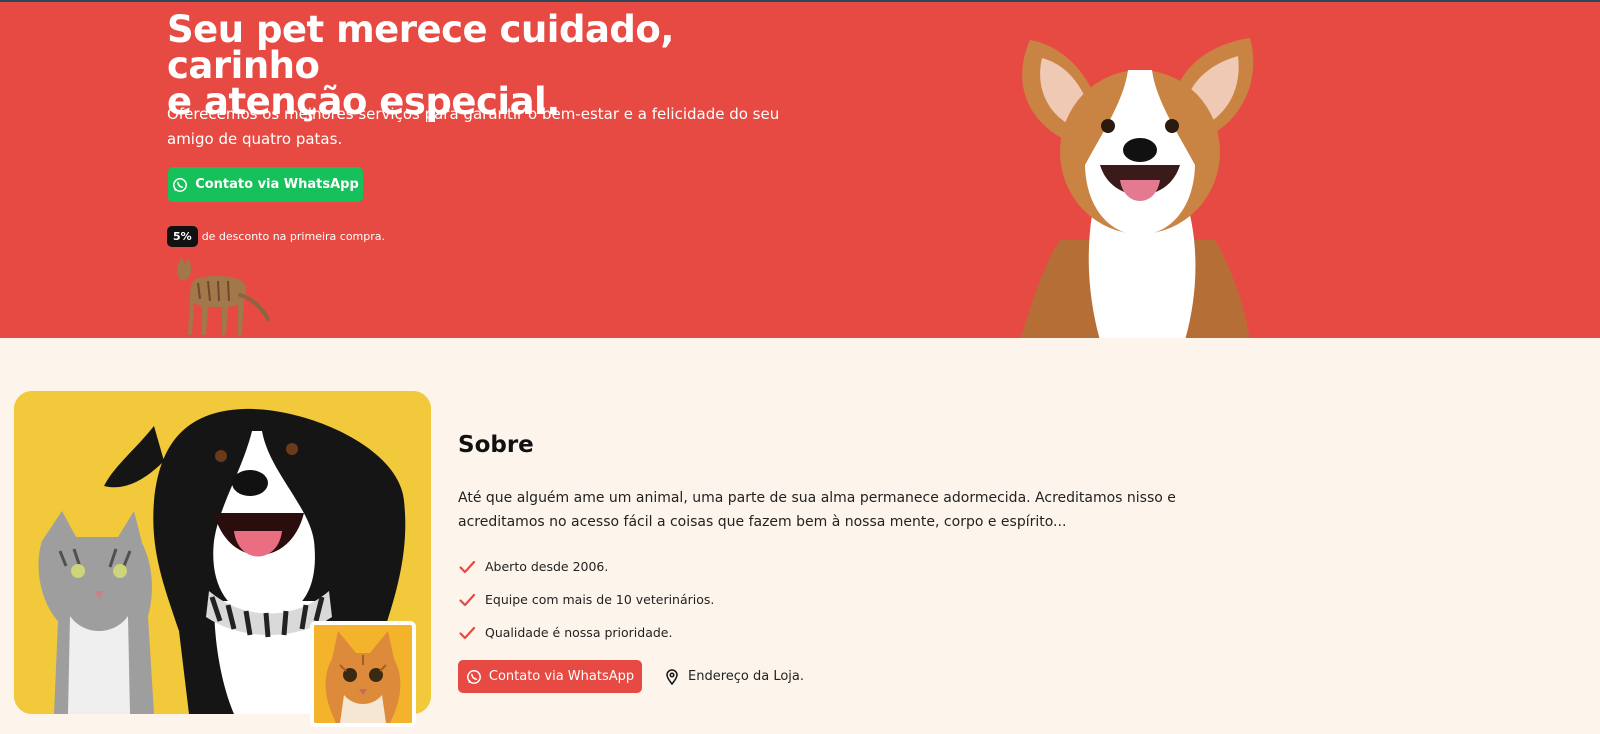 The width and height of the screenshot is (1600, 734). Describe the element at coordinates (746, 676) in the screenshot. I see `store-address-label: Endereço da Loja.` at that location.